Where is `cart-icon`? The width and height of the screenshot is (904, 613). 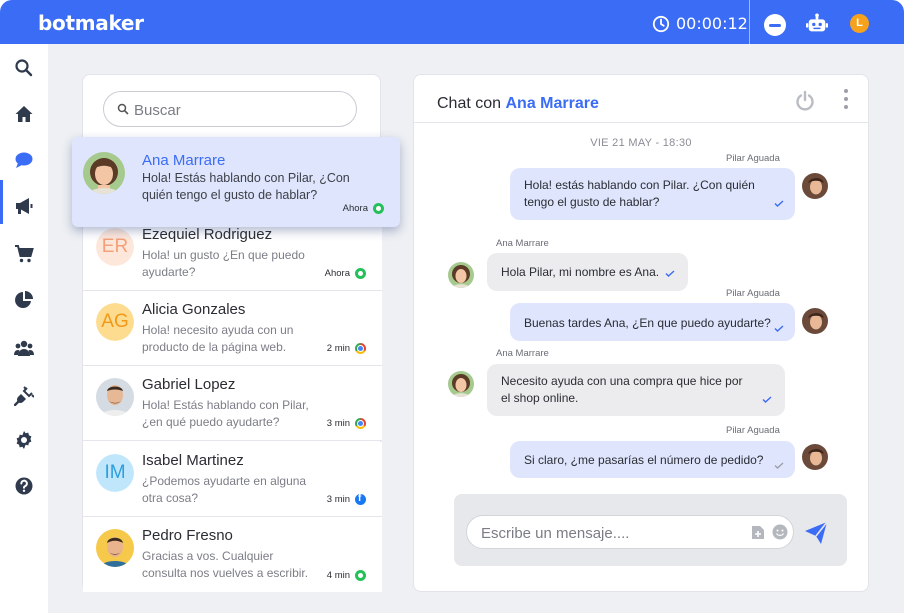 cart-icon is located at coordinates (24, 254).